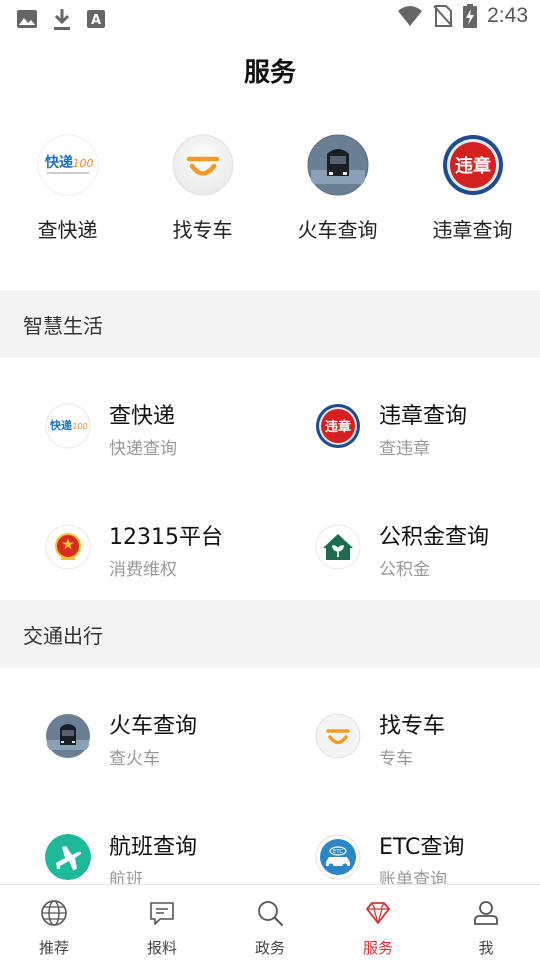 The image size is (540, 961). What do you see at coordinates (378, 913) in the screenshot?
I see `diamond-icon` at bounding box center [378, 913].